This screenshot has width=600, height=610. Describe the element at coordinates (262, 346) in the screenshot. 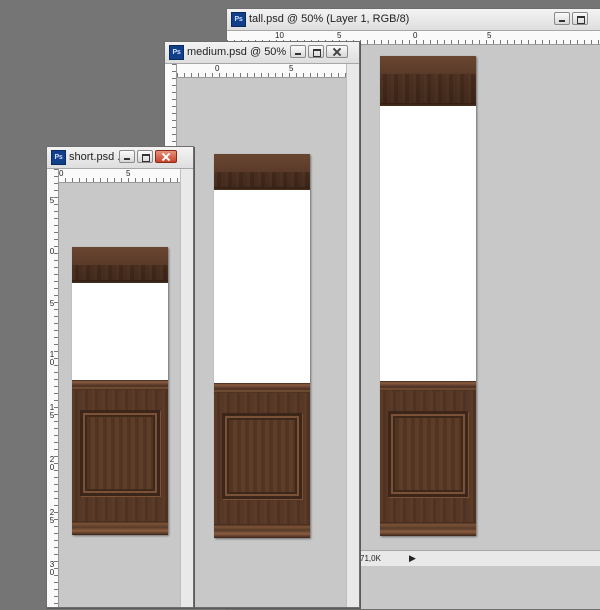

I see `wall-panel-medium` at that location.